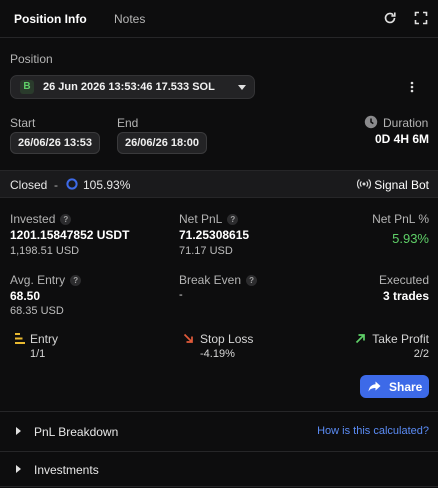  What do you see at coordinates (38, 280) in the screenshot?
I see `avg-entry-label: Avg. Entry` at bounding box center [38, 280].